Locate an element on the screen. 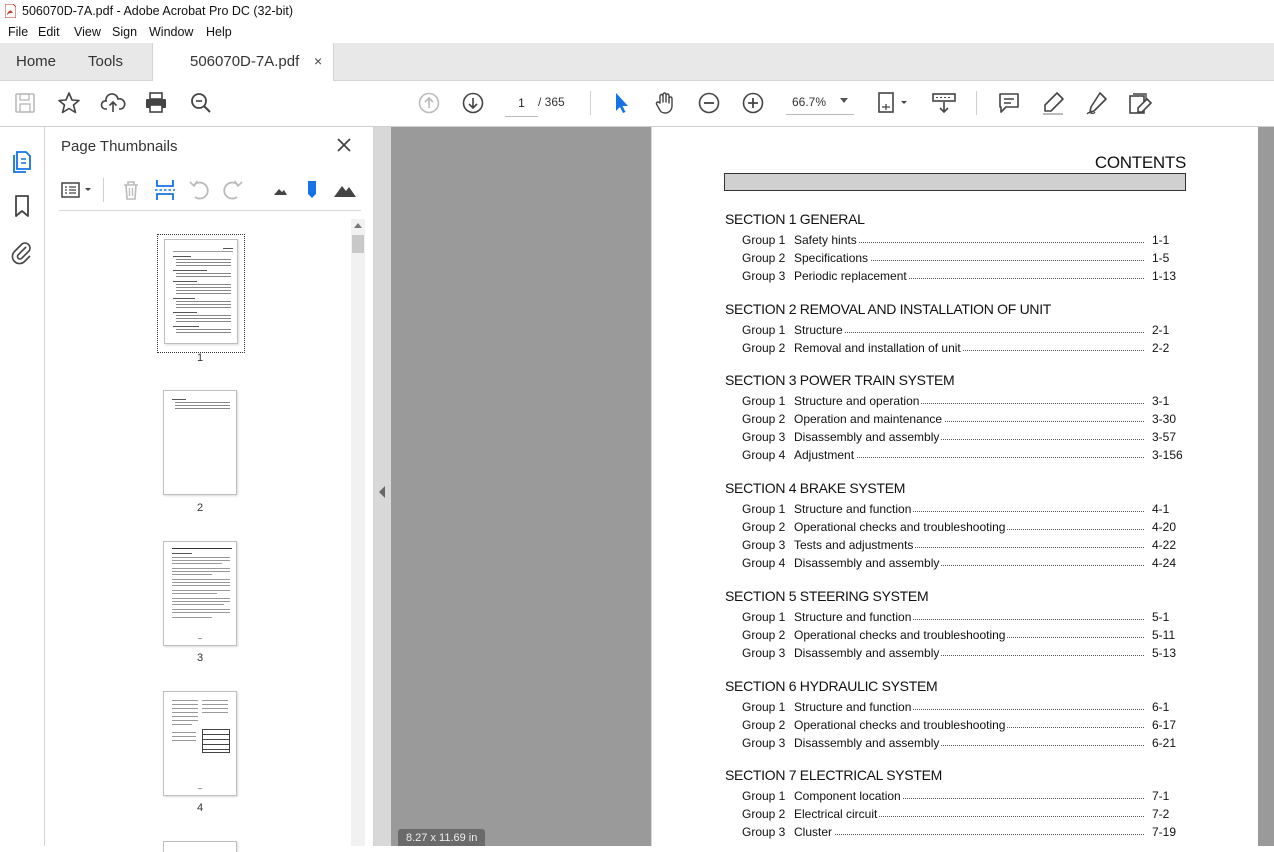 Image resolution: width=1274 pixels, height=852 pixels. hand-icon is located at coordinates (665, 103).